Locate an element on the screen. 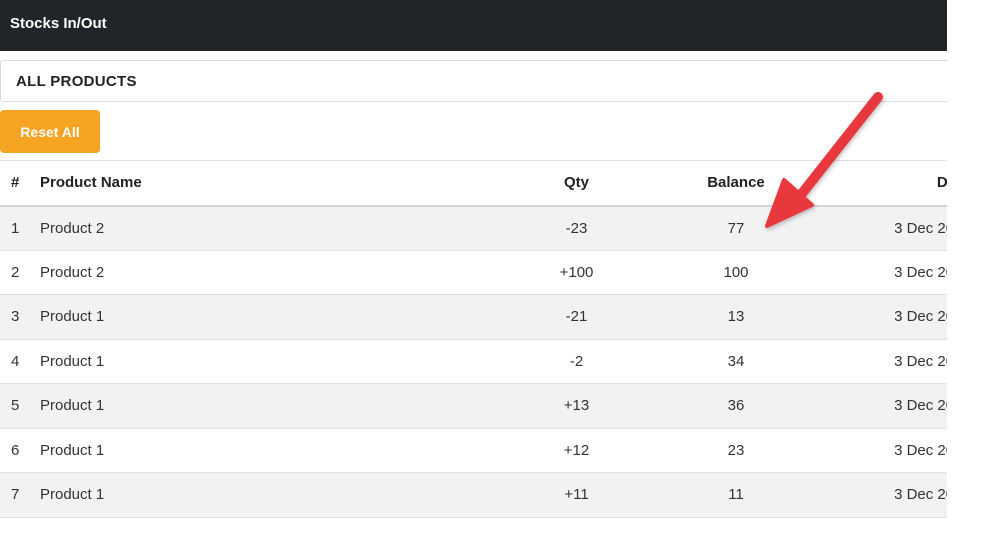 This screenshot has width=1000, height=560. table-row: 1 Product 2 -23 77 3 Dec 2023, 9:4 is located at coordinates (473, 227).